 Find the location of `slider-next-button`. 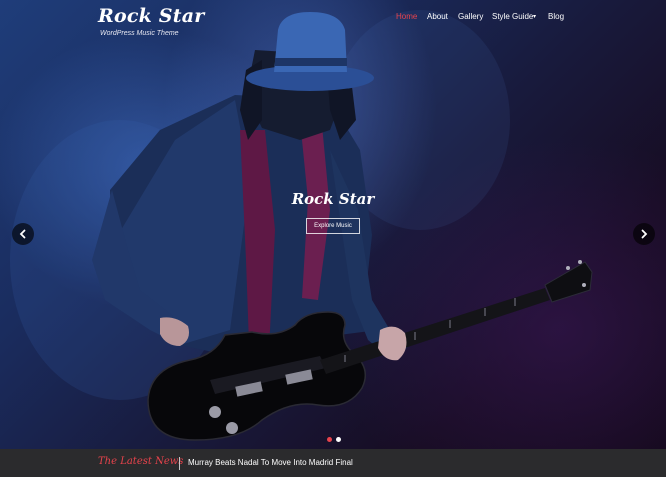

slider-next-button is located at coordinates (644, 234).